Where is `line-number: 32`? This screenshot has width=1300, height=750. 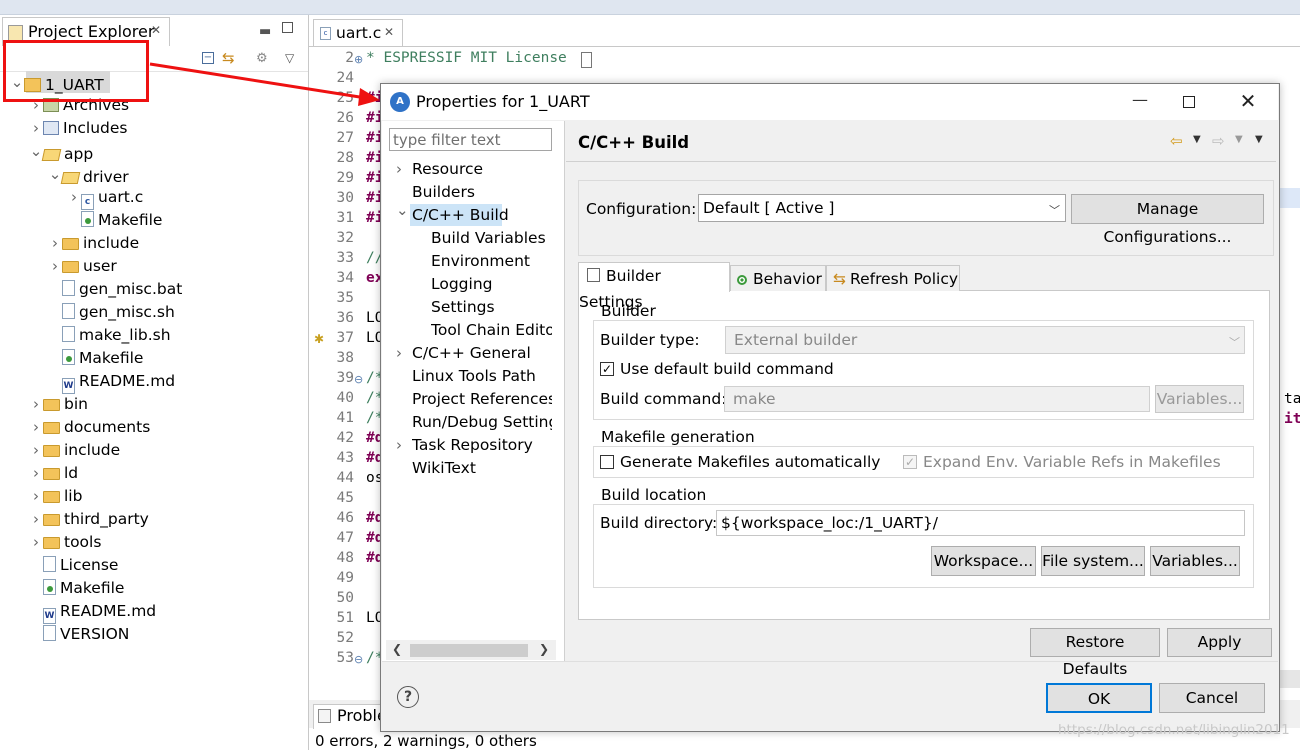
line-number: 32 is located at coordinates (345, 238).